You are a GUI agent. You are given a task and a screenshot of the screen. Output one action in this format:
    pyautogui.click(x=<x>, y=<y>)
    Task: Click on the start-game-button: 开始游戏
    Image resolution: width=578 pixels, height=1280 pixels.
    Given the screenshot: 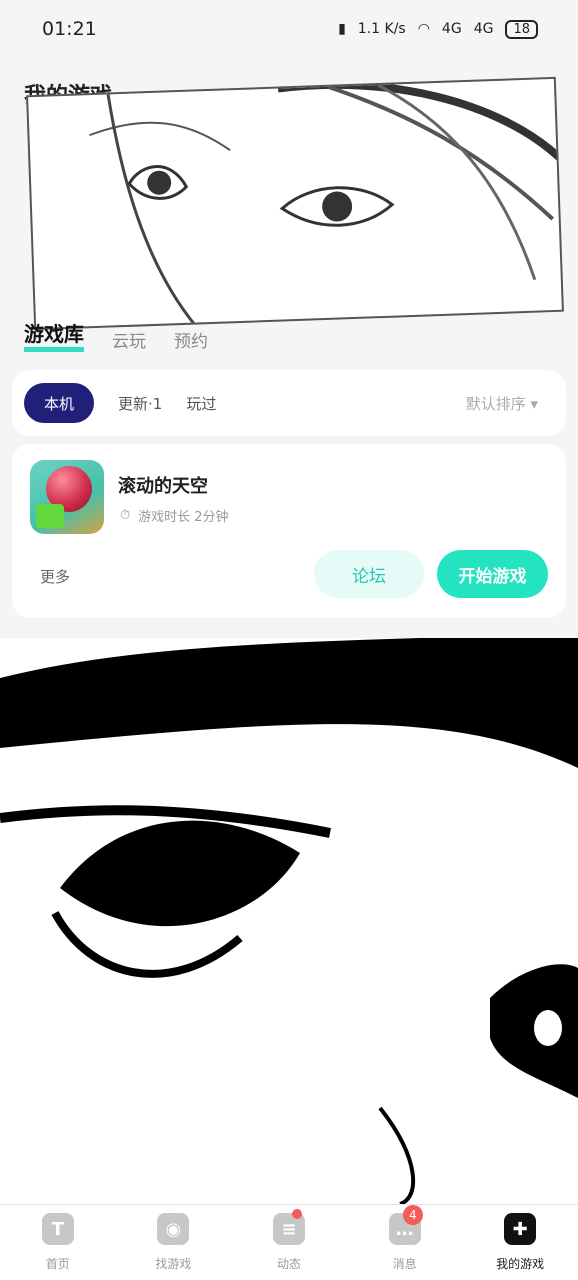 What is the action you would take?
    pyautogui.click(x=492, y=574)
    